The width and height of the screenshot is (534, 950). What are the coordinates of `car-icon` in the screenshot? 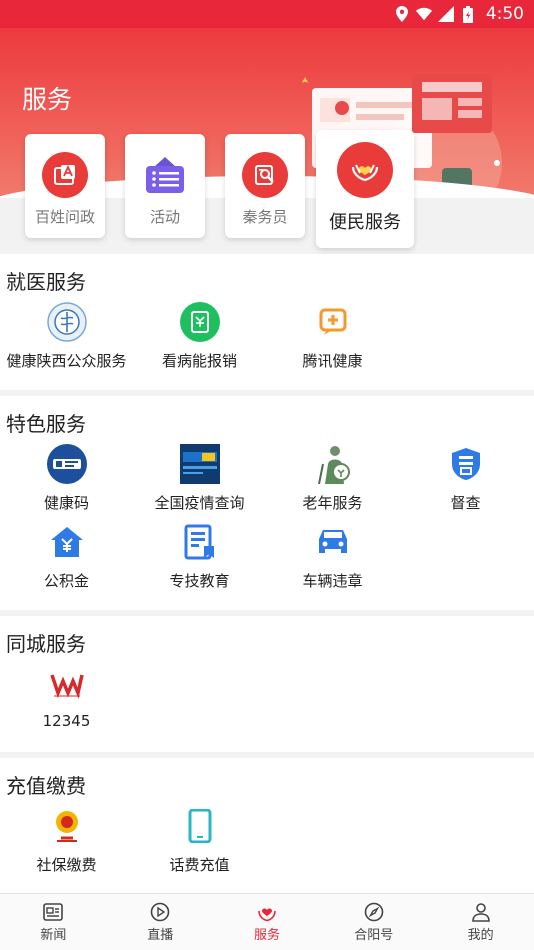 It's located at (333, 542).